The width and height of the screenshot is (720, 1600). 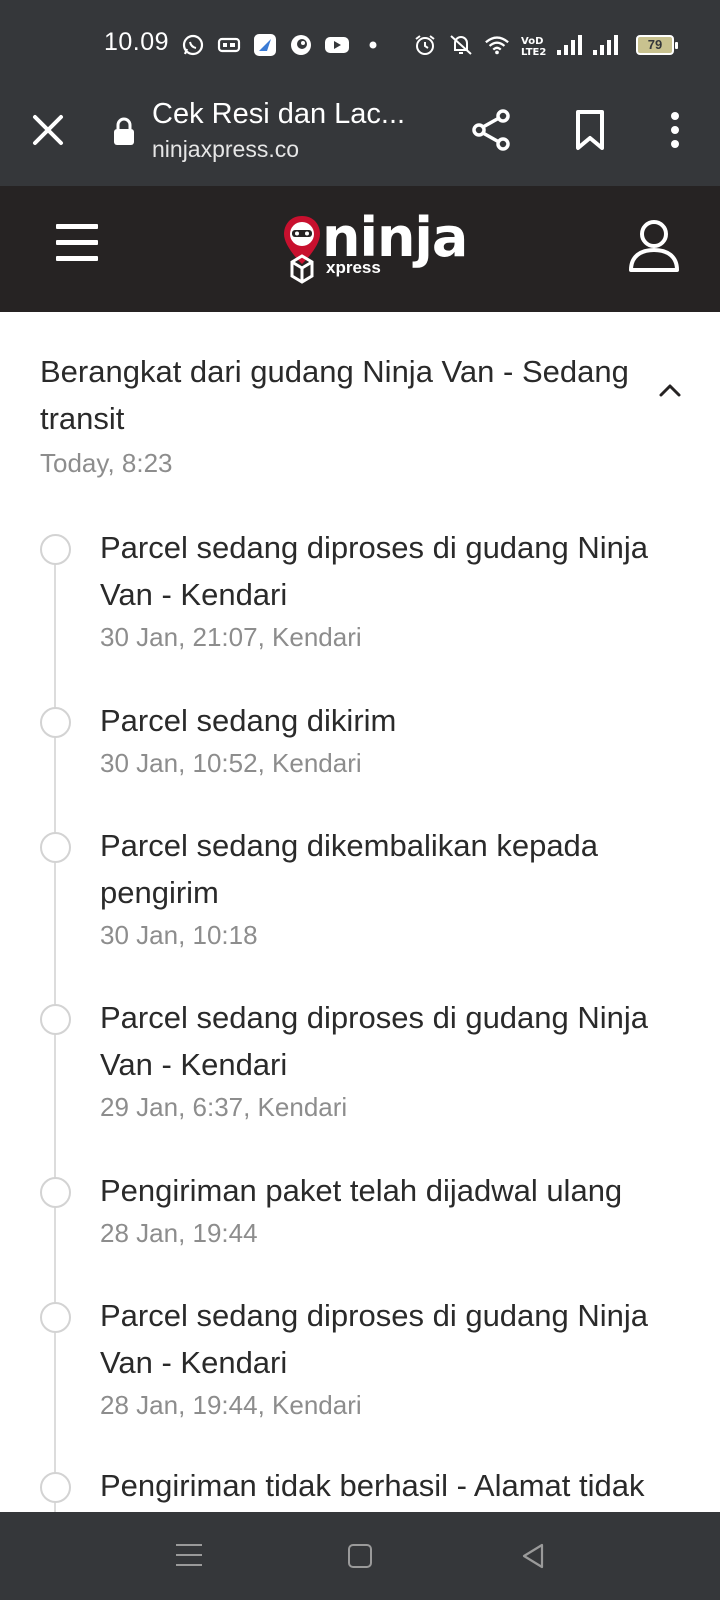 I want to click on timeline-item: Pengiriman tidak berhasil - Alamat tidak, so click(x=360, y=1487).